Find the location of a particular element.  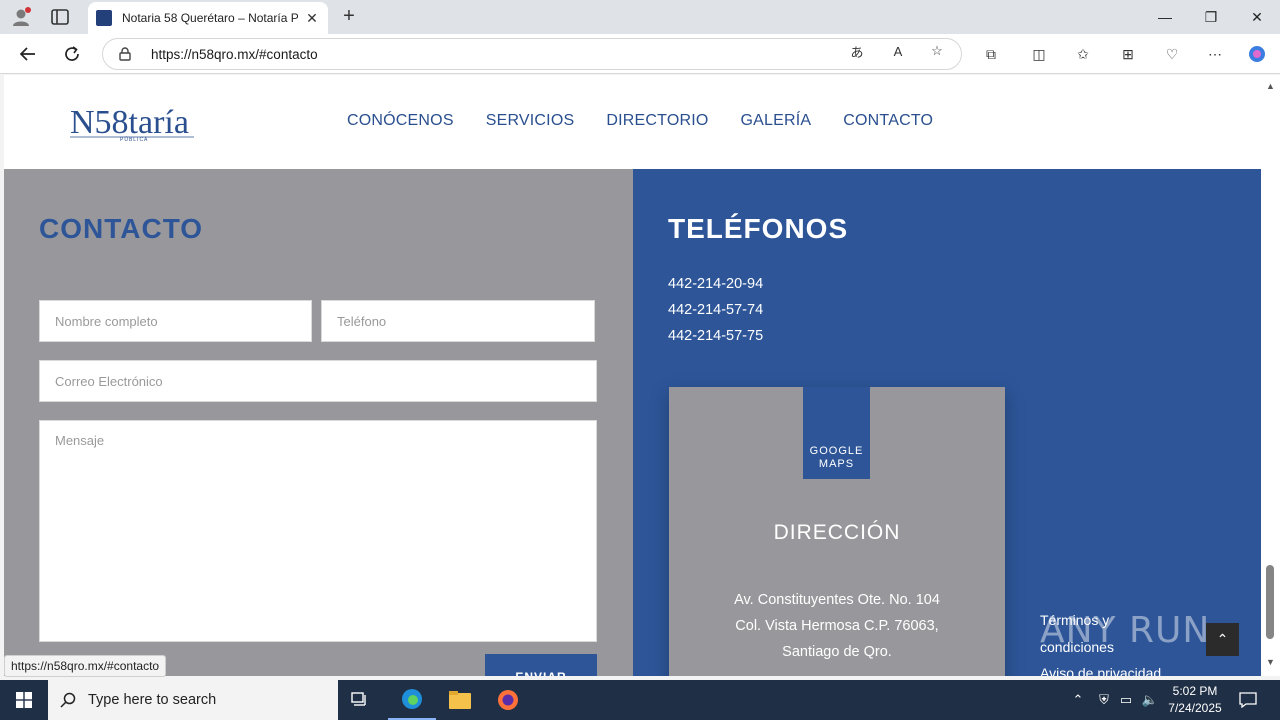

site-logo: N58taría PÚBLICA is located at coordinates (133, 121).